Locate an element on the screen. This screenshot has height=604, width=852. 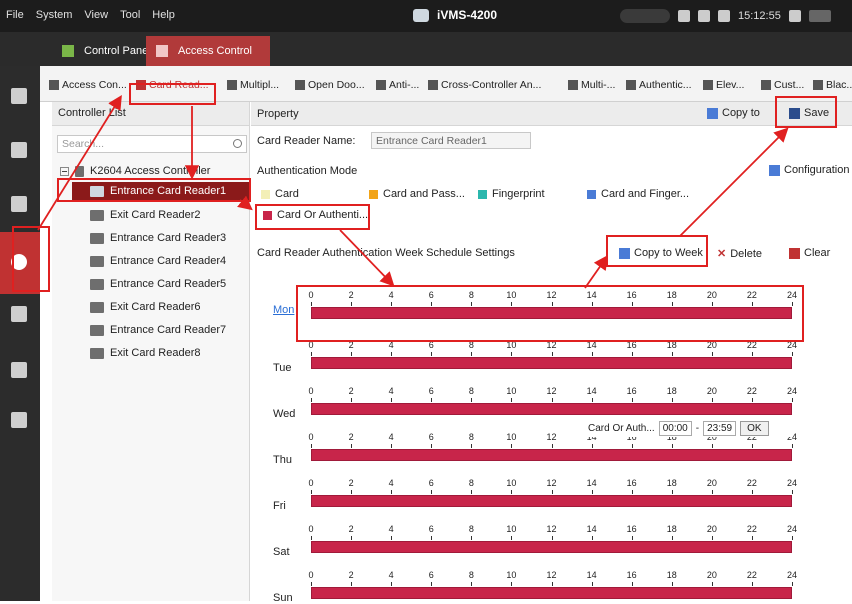
monitor-icon is located at coordinates (19, 420).